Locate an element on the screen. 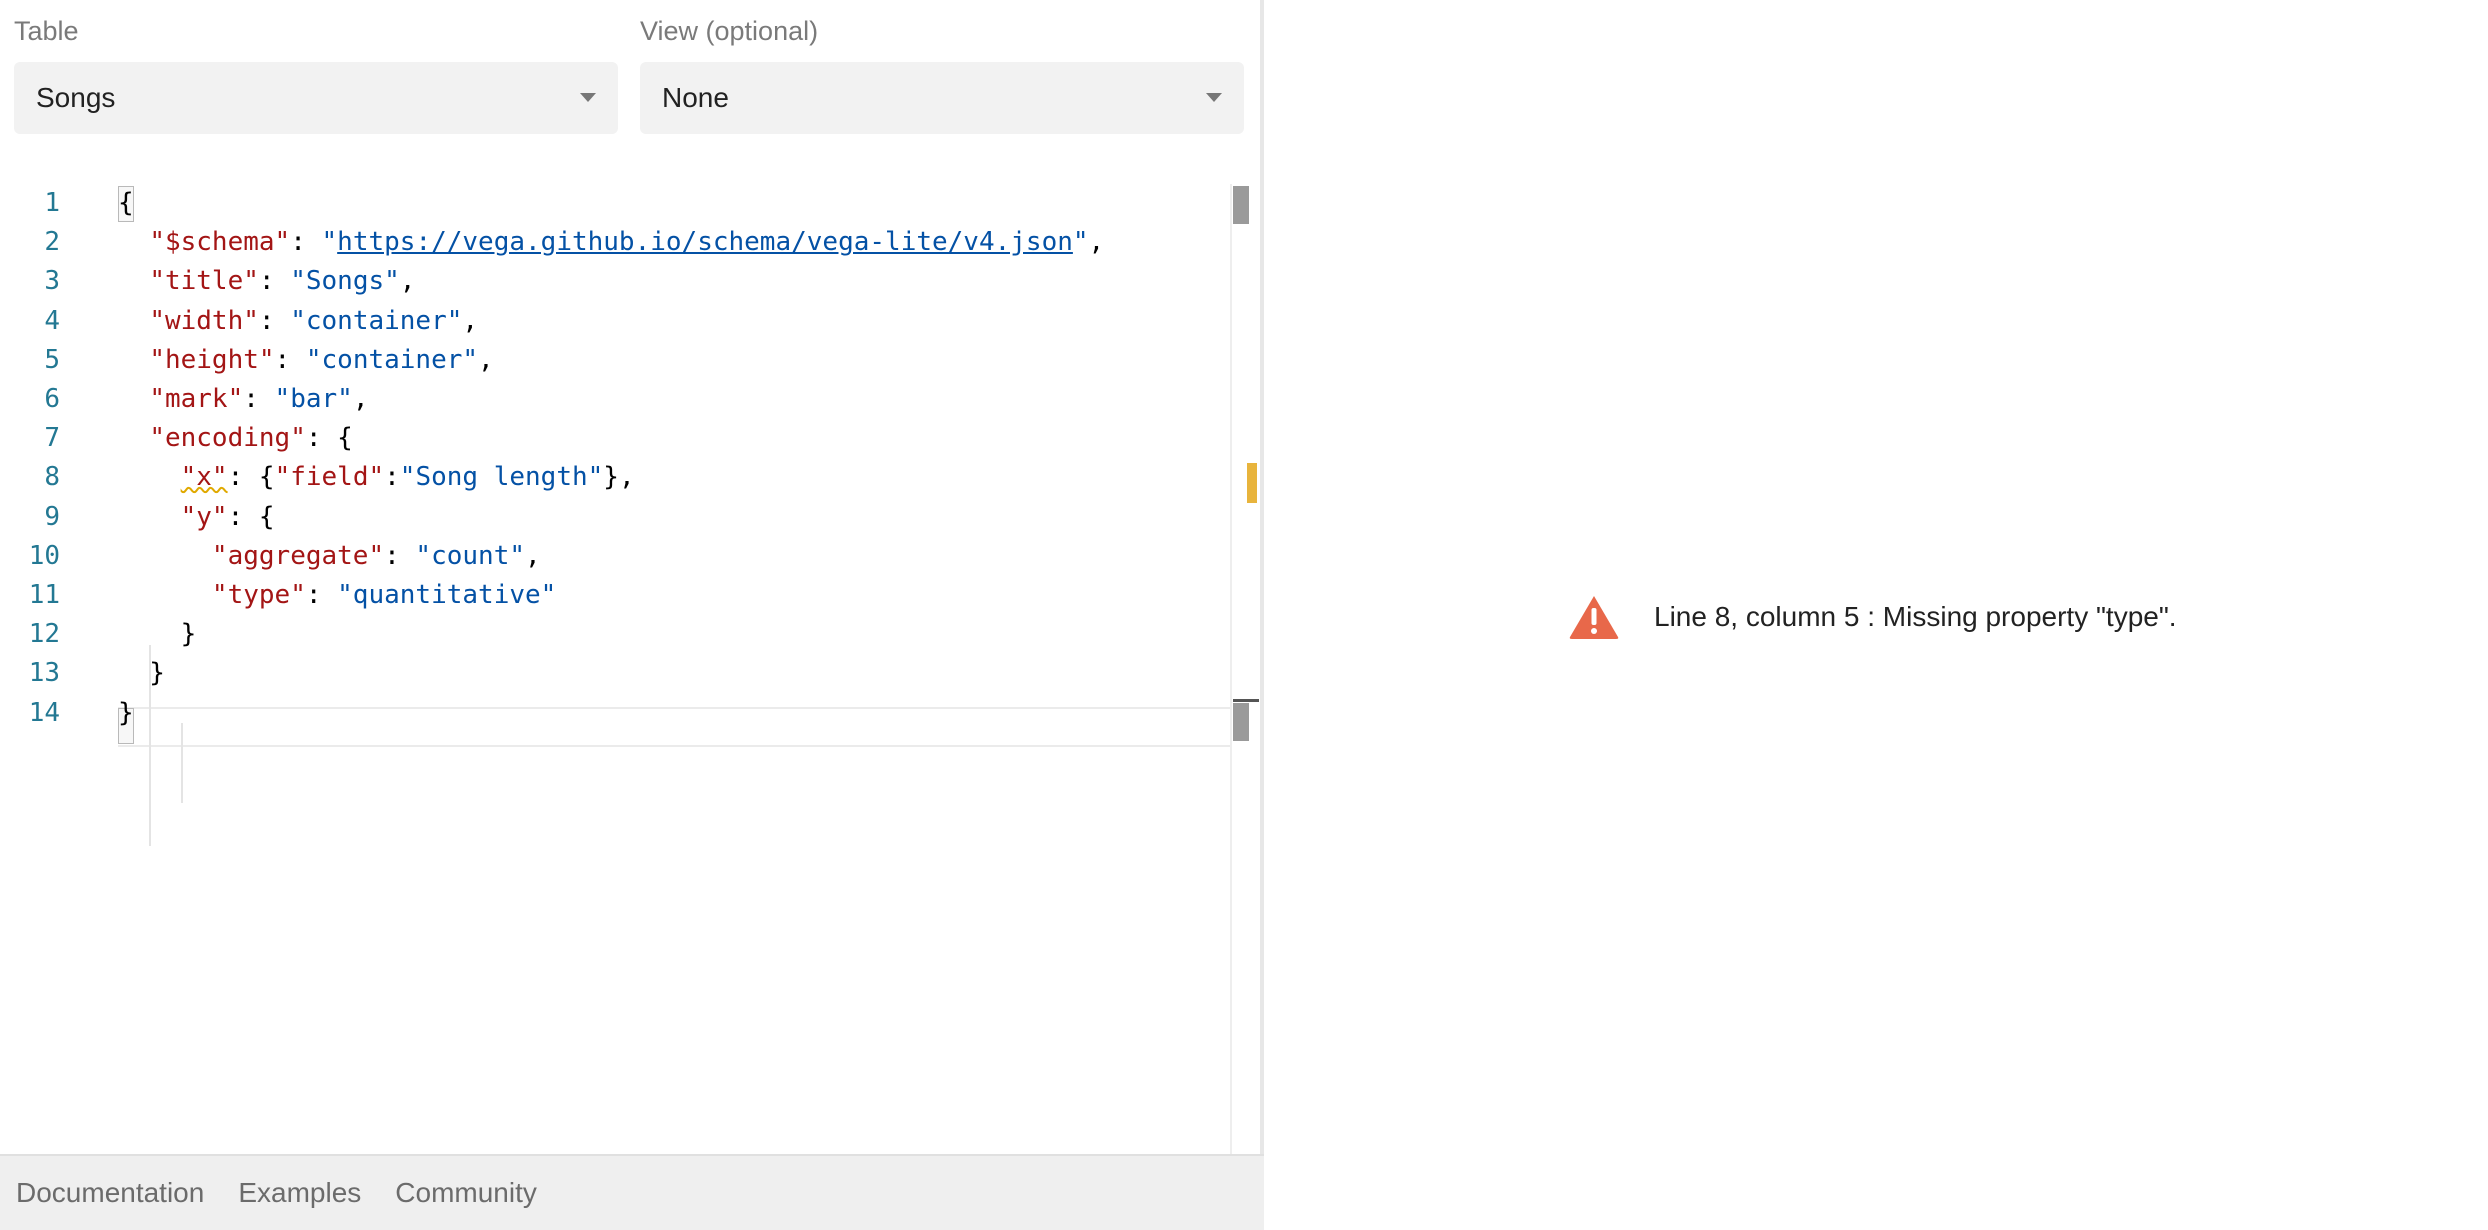 The width and height of the screenshot is (2488, 1230). scrollbar-thumb-bottom is located at coordinates (1241, 722).